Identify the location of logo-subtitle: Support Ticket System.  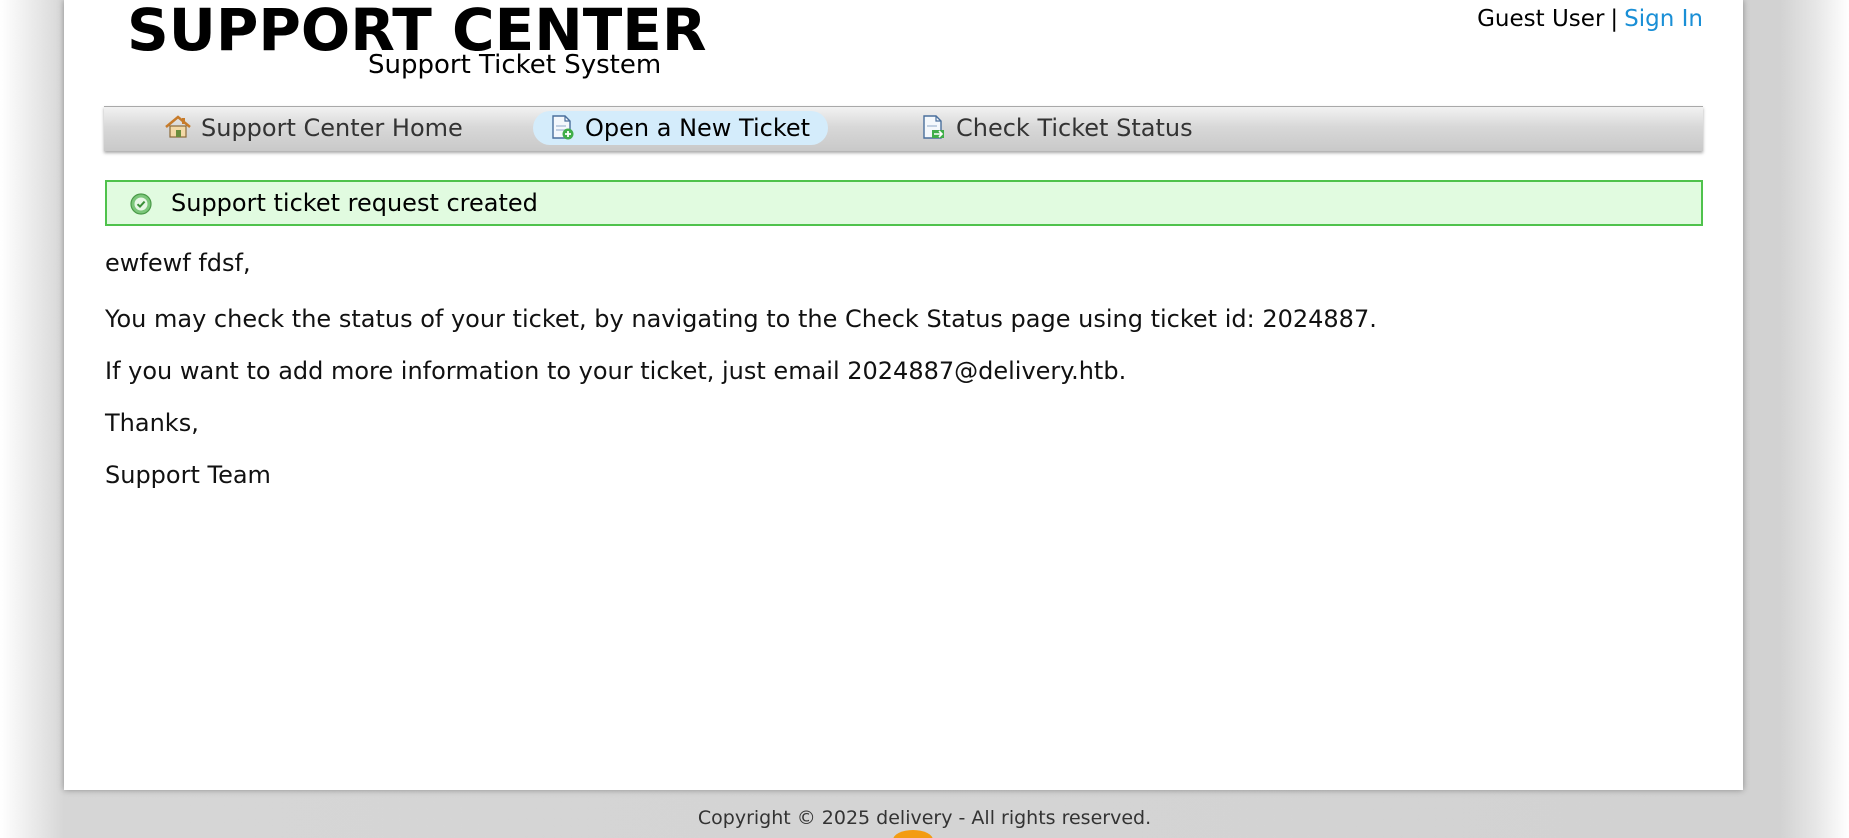
(515, 65).